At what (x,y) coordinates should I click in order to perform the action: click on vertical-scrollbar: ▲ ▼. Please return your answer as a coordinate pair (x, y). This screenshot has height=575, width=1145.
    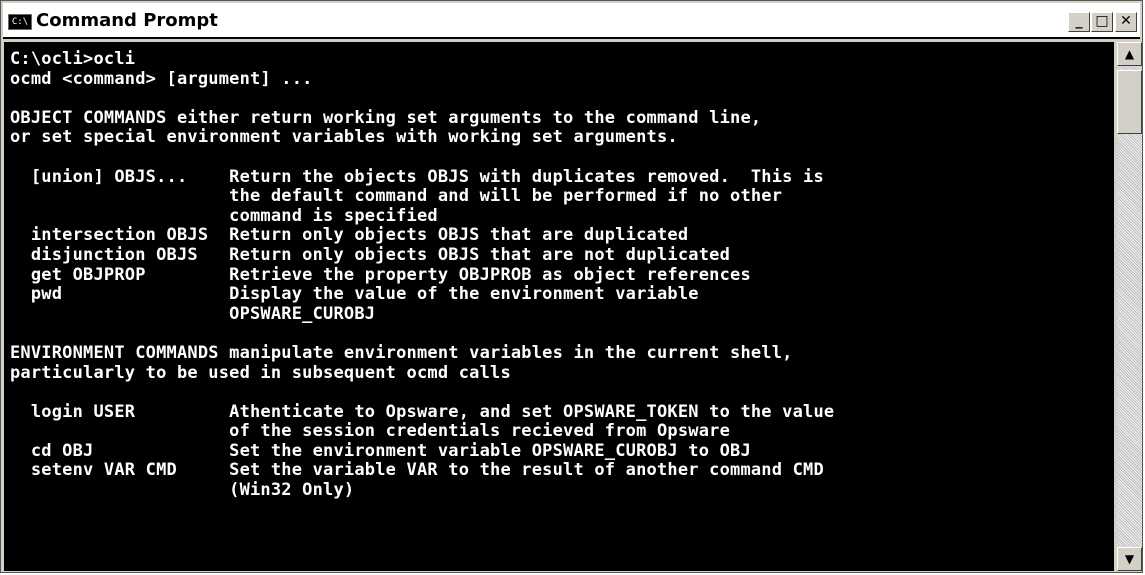
    Looking at the image, I should click on (1129, 306).